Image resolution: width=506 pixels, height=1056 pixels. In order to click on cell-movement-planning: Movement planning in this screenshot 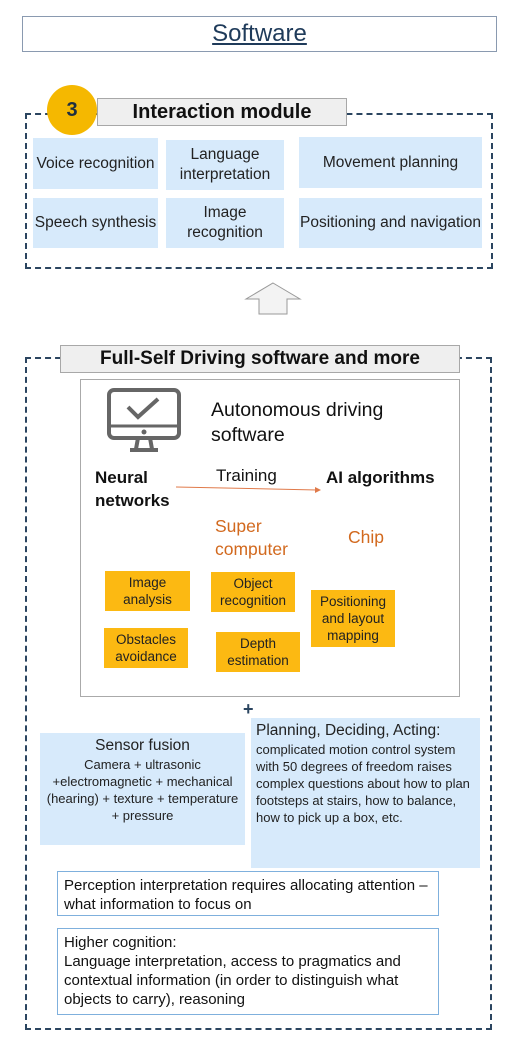, I will do `click(390, 162)`.